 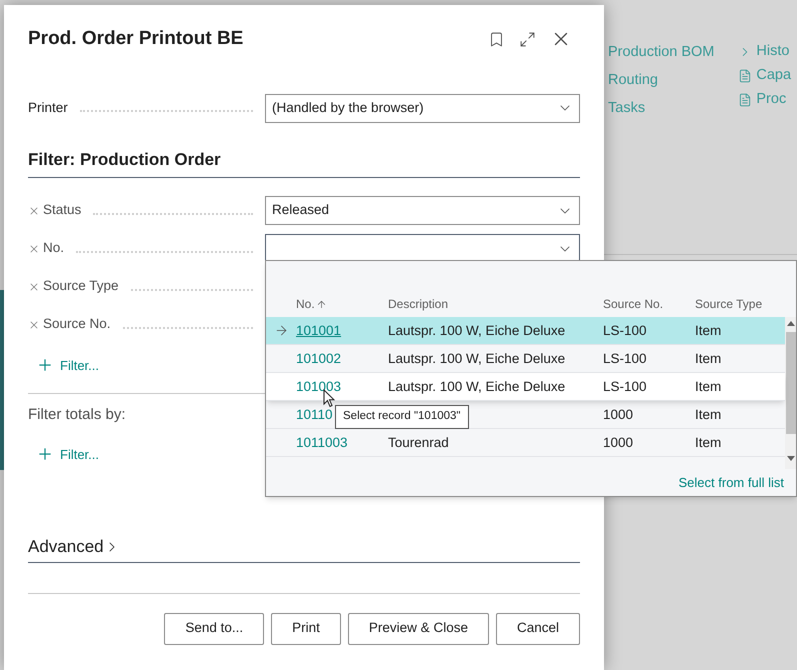 I want to click on filter-totals-label: Filter totals by:, so click(x=77, y=415).